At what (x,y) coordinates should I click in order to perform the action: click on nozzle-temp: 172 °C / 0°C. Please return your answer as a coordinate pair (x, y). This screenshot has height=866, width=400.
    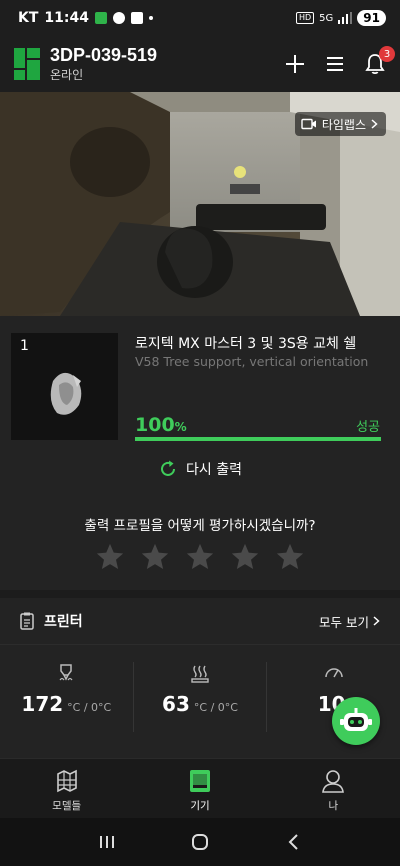
    Looking at the image, I should click on (66, 697).